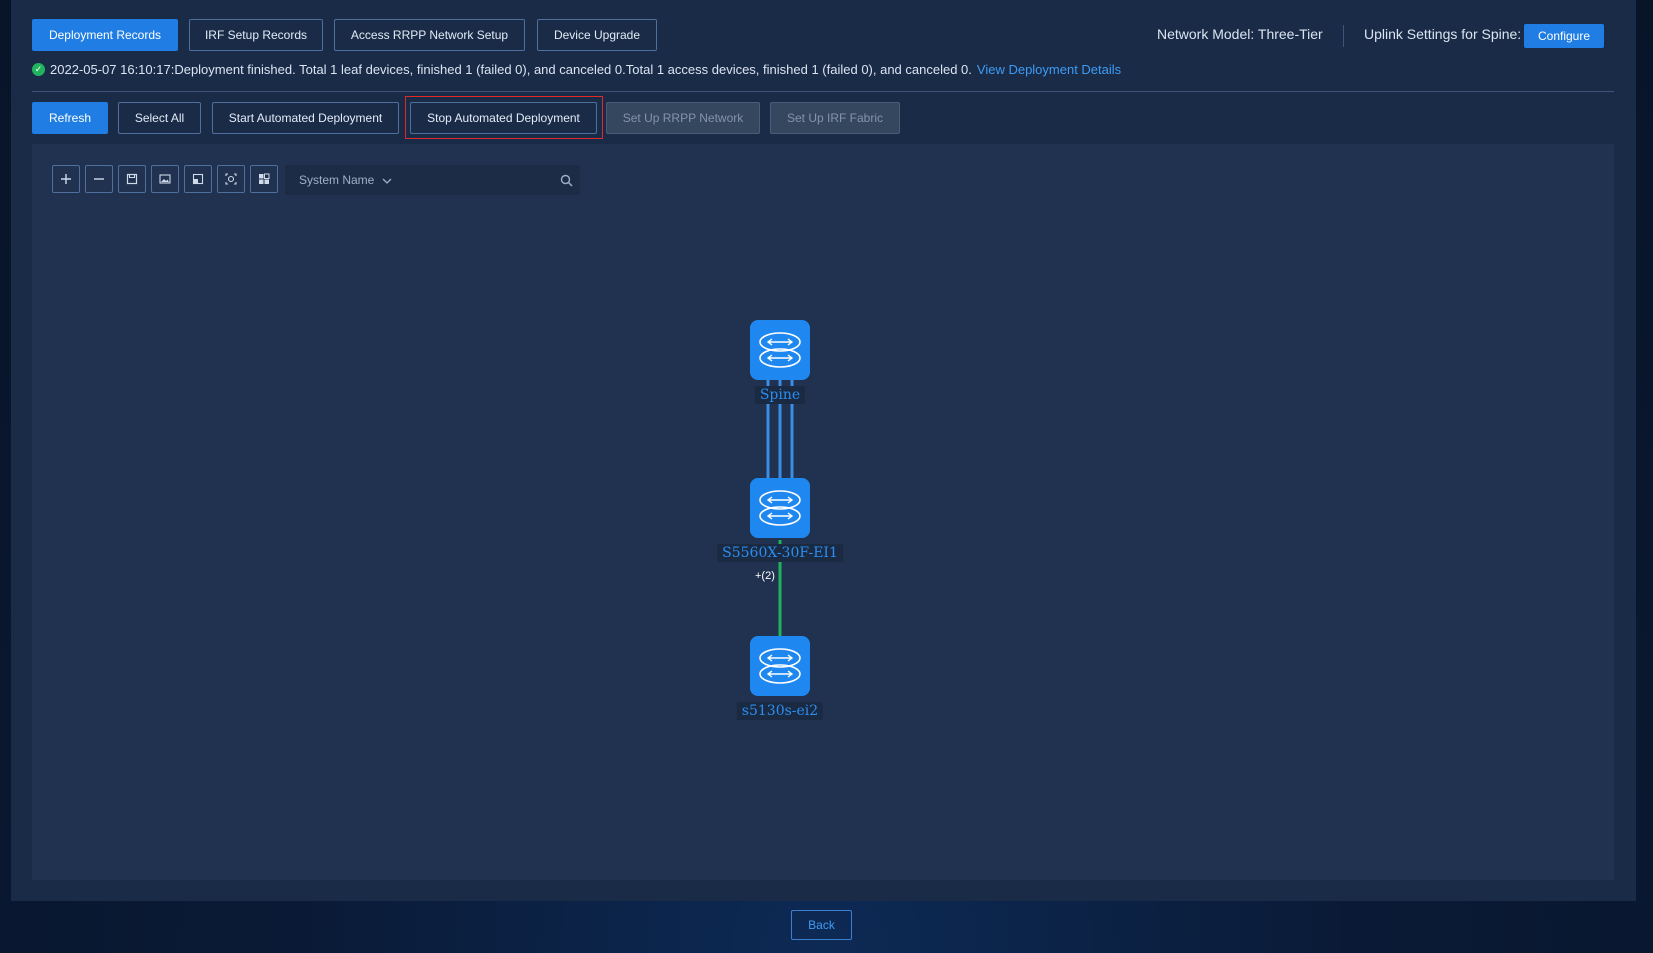 Image resolution: width=1653 pixels, height=953 pixels. I want to click on spine-node, so click(780, 350).